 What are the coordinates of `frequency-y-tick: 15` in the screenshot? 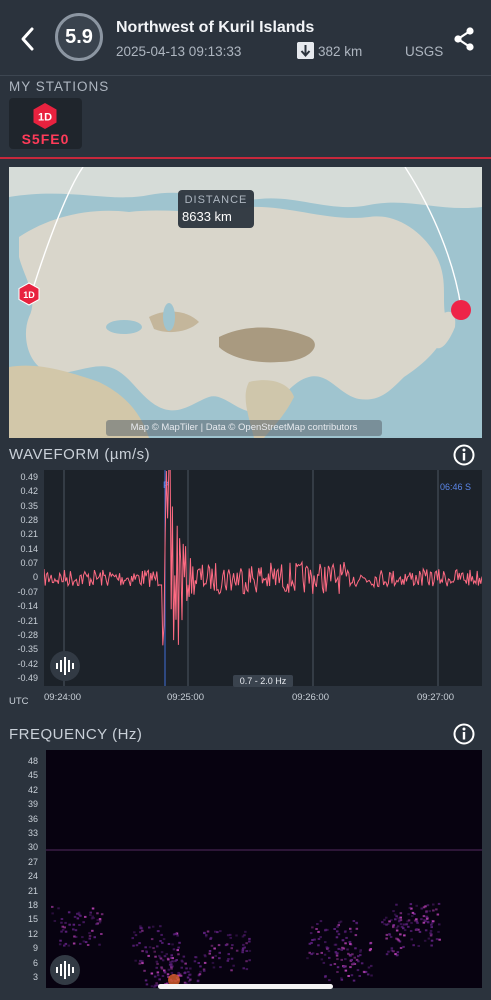 It's located at (32, 919).